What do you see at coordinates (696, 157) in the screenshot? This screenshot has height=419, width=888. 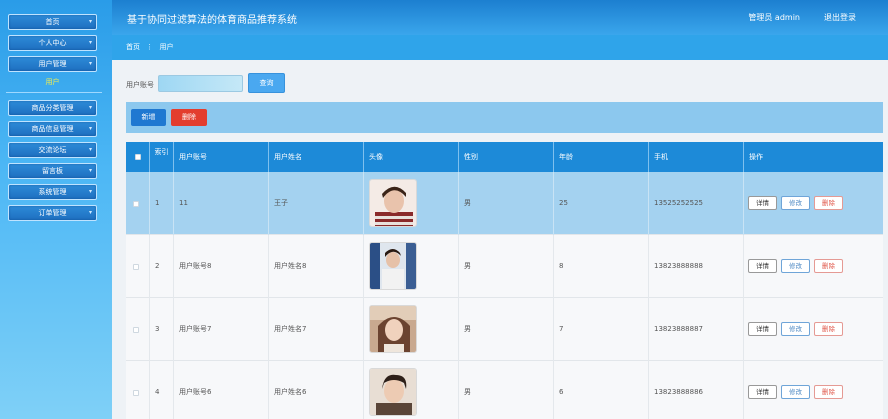 I see `header-phone: 手机` at bounding box center [696, 157].